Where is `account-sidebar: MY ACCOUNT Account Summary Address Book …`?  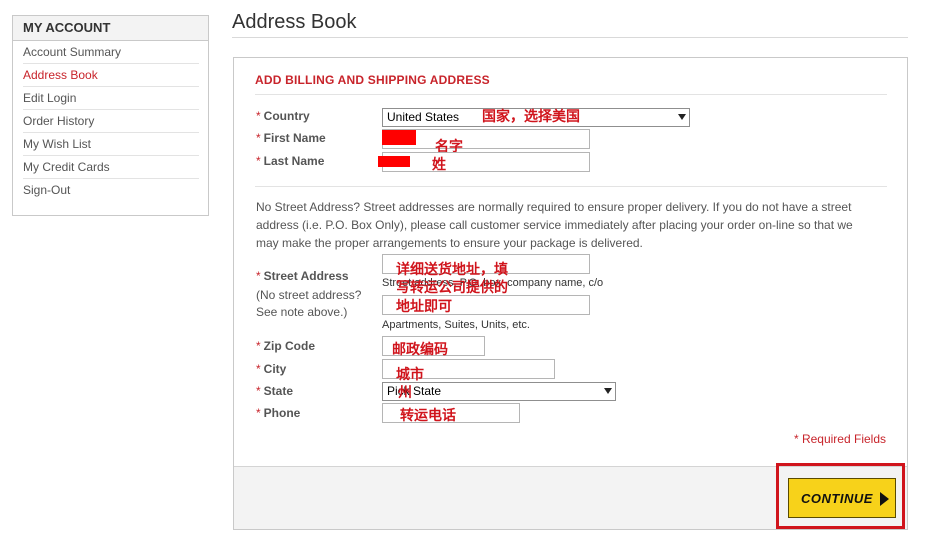
account-sidebar: MY ACCOUNT Account Summary Address Book … is located at coordinates (110, 115).